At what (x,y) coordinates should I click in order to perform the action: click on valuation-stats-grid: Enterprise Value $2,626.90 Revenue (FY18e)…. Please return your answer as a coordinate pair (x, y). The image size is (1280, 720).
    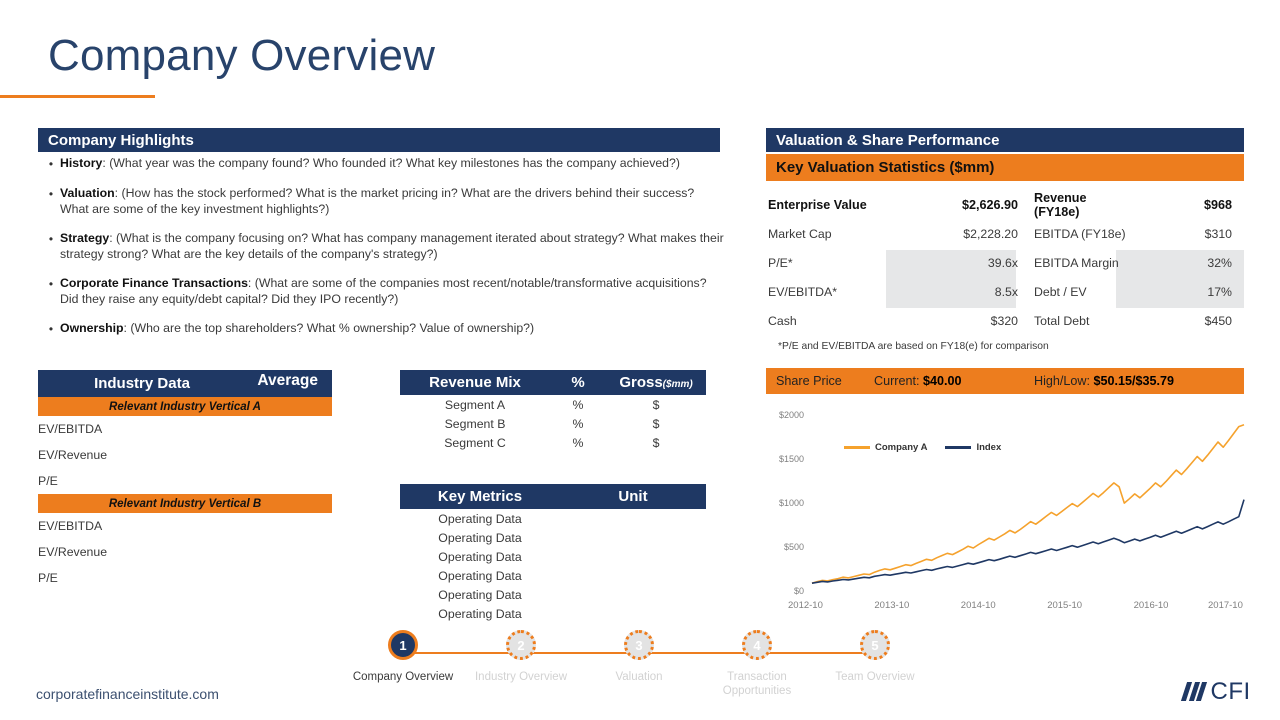
    Looking at the image, I should click on (1005, 262).